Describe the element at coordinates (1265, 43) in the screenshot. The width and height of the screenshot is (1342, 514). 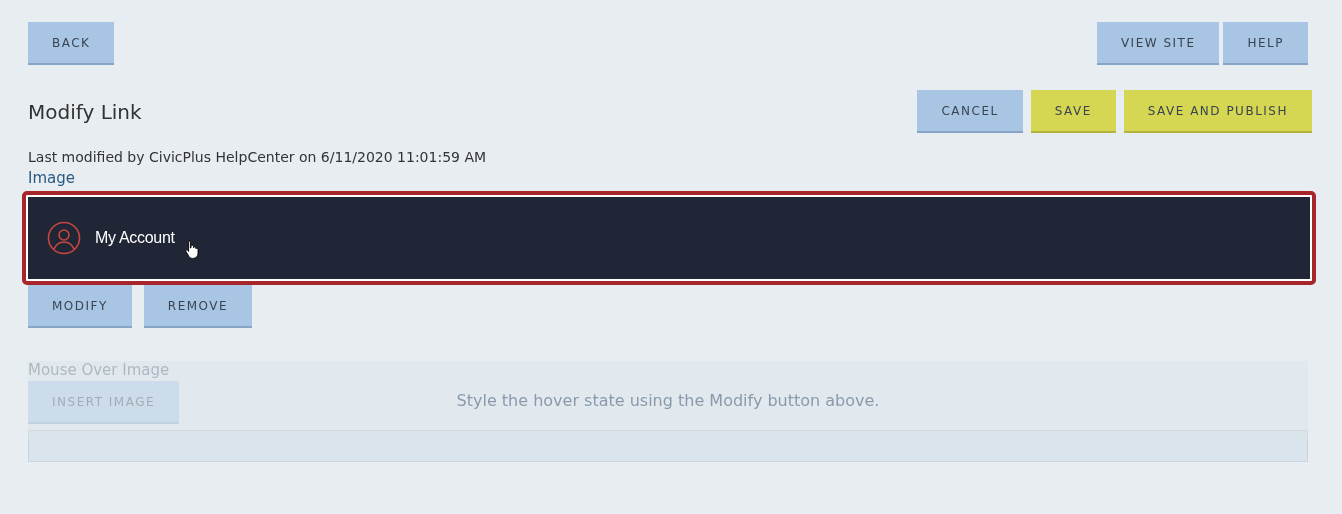
I see `help-button: HELP` at that location.